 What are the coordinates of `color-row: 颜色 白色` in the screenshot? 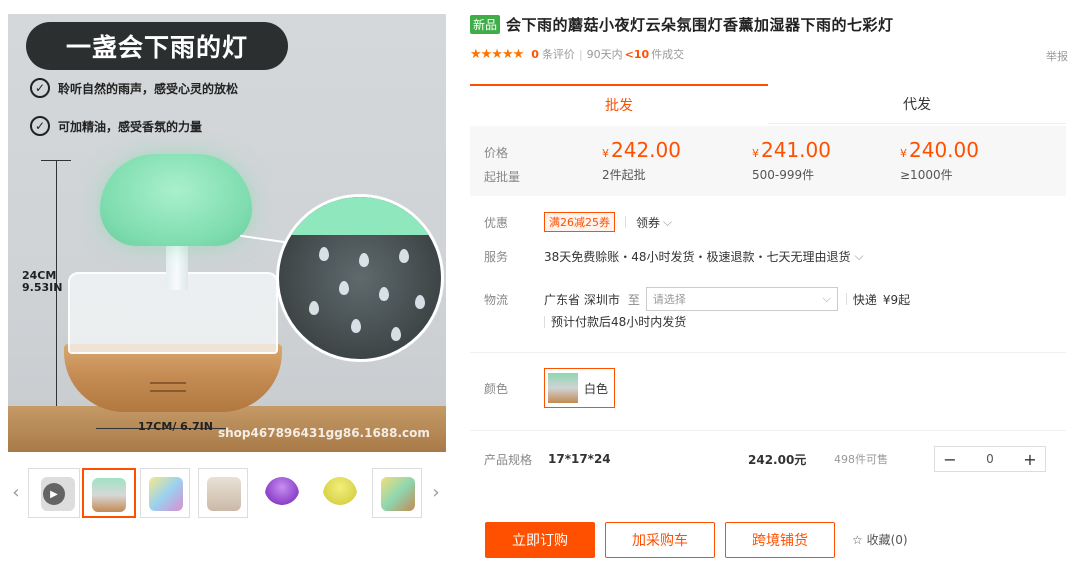 It's located at (550, 388).